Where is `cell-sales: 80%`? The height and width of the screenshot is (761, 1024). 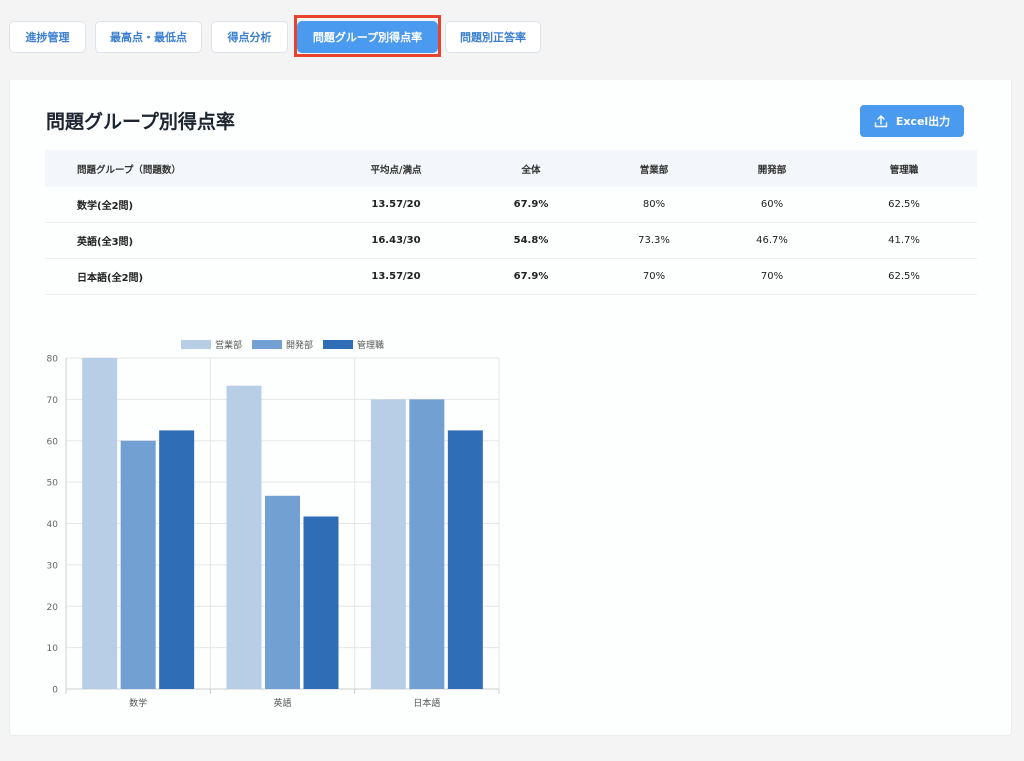
cell-sales: 80% is located at coordinates (654, 204).